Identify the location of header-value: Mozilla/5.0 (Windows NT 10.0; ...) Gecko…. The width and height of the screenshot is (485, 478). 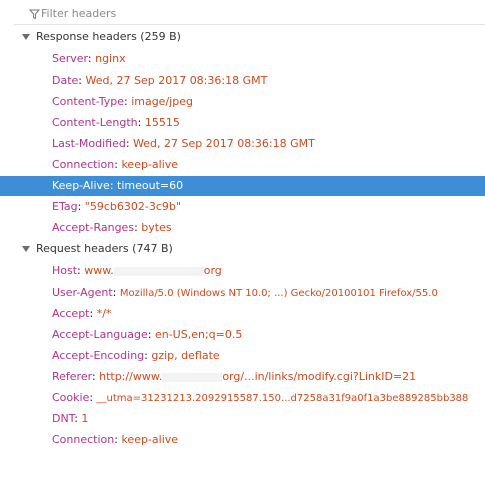
(278, 293).